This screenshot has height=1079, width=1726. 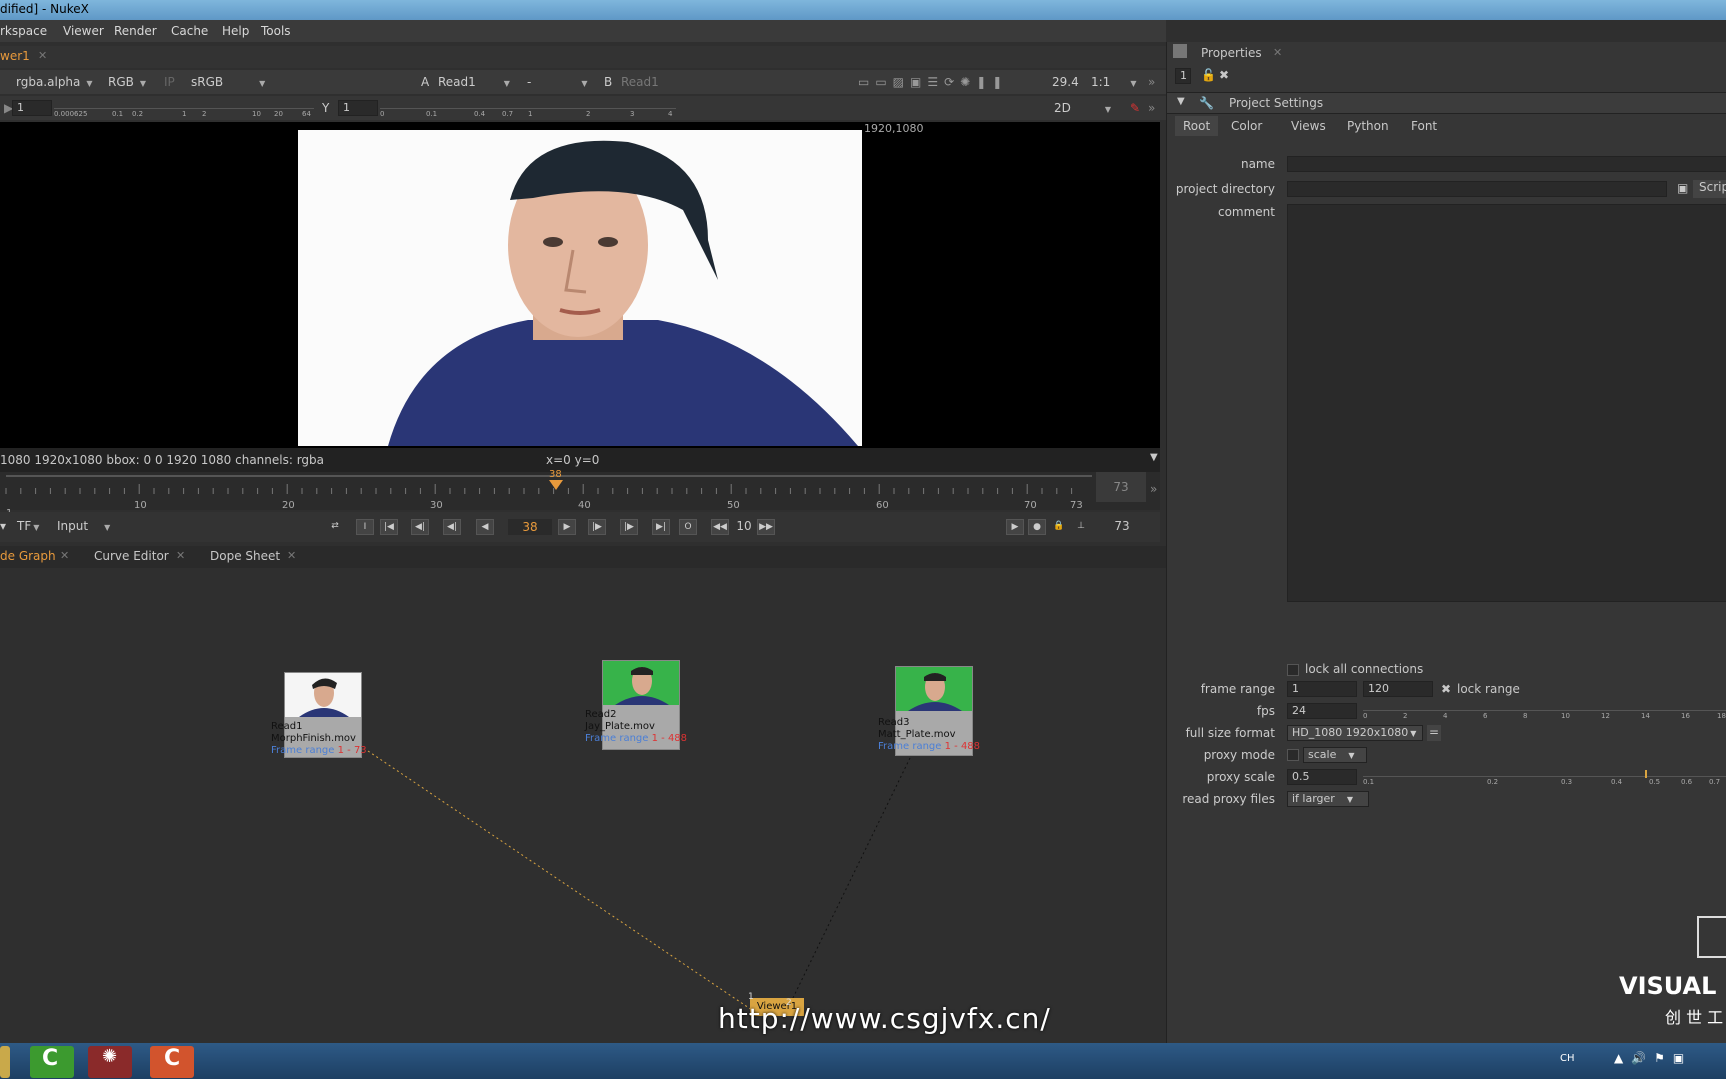 What do you see at coordinates (1368, 126) in the screenshot?
I see `tab-python: Python` at bounding box center [1368, 126].